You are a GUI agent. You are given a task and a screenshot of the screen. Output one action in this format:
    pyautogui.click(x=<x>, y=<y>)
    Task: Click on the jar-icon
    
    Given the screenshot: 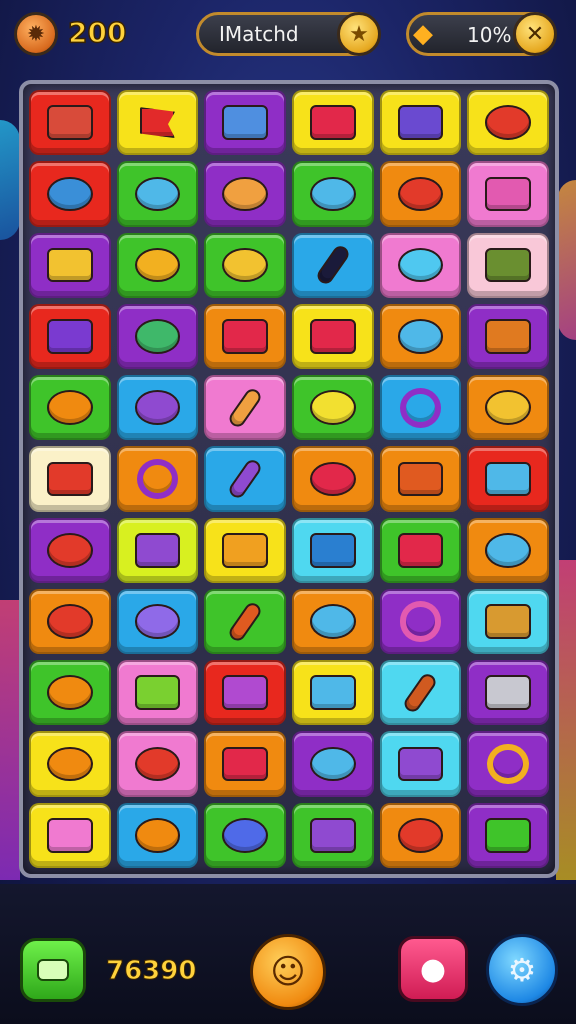 What is the action you would take?
    pyautogui.click(x=508, y=479)
    